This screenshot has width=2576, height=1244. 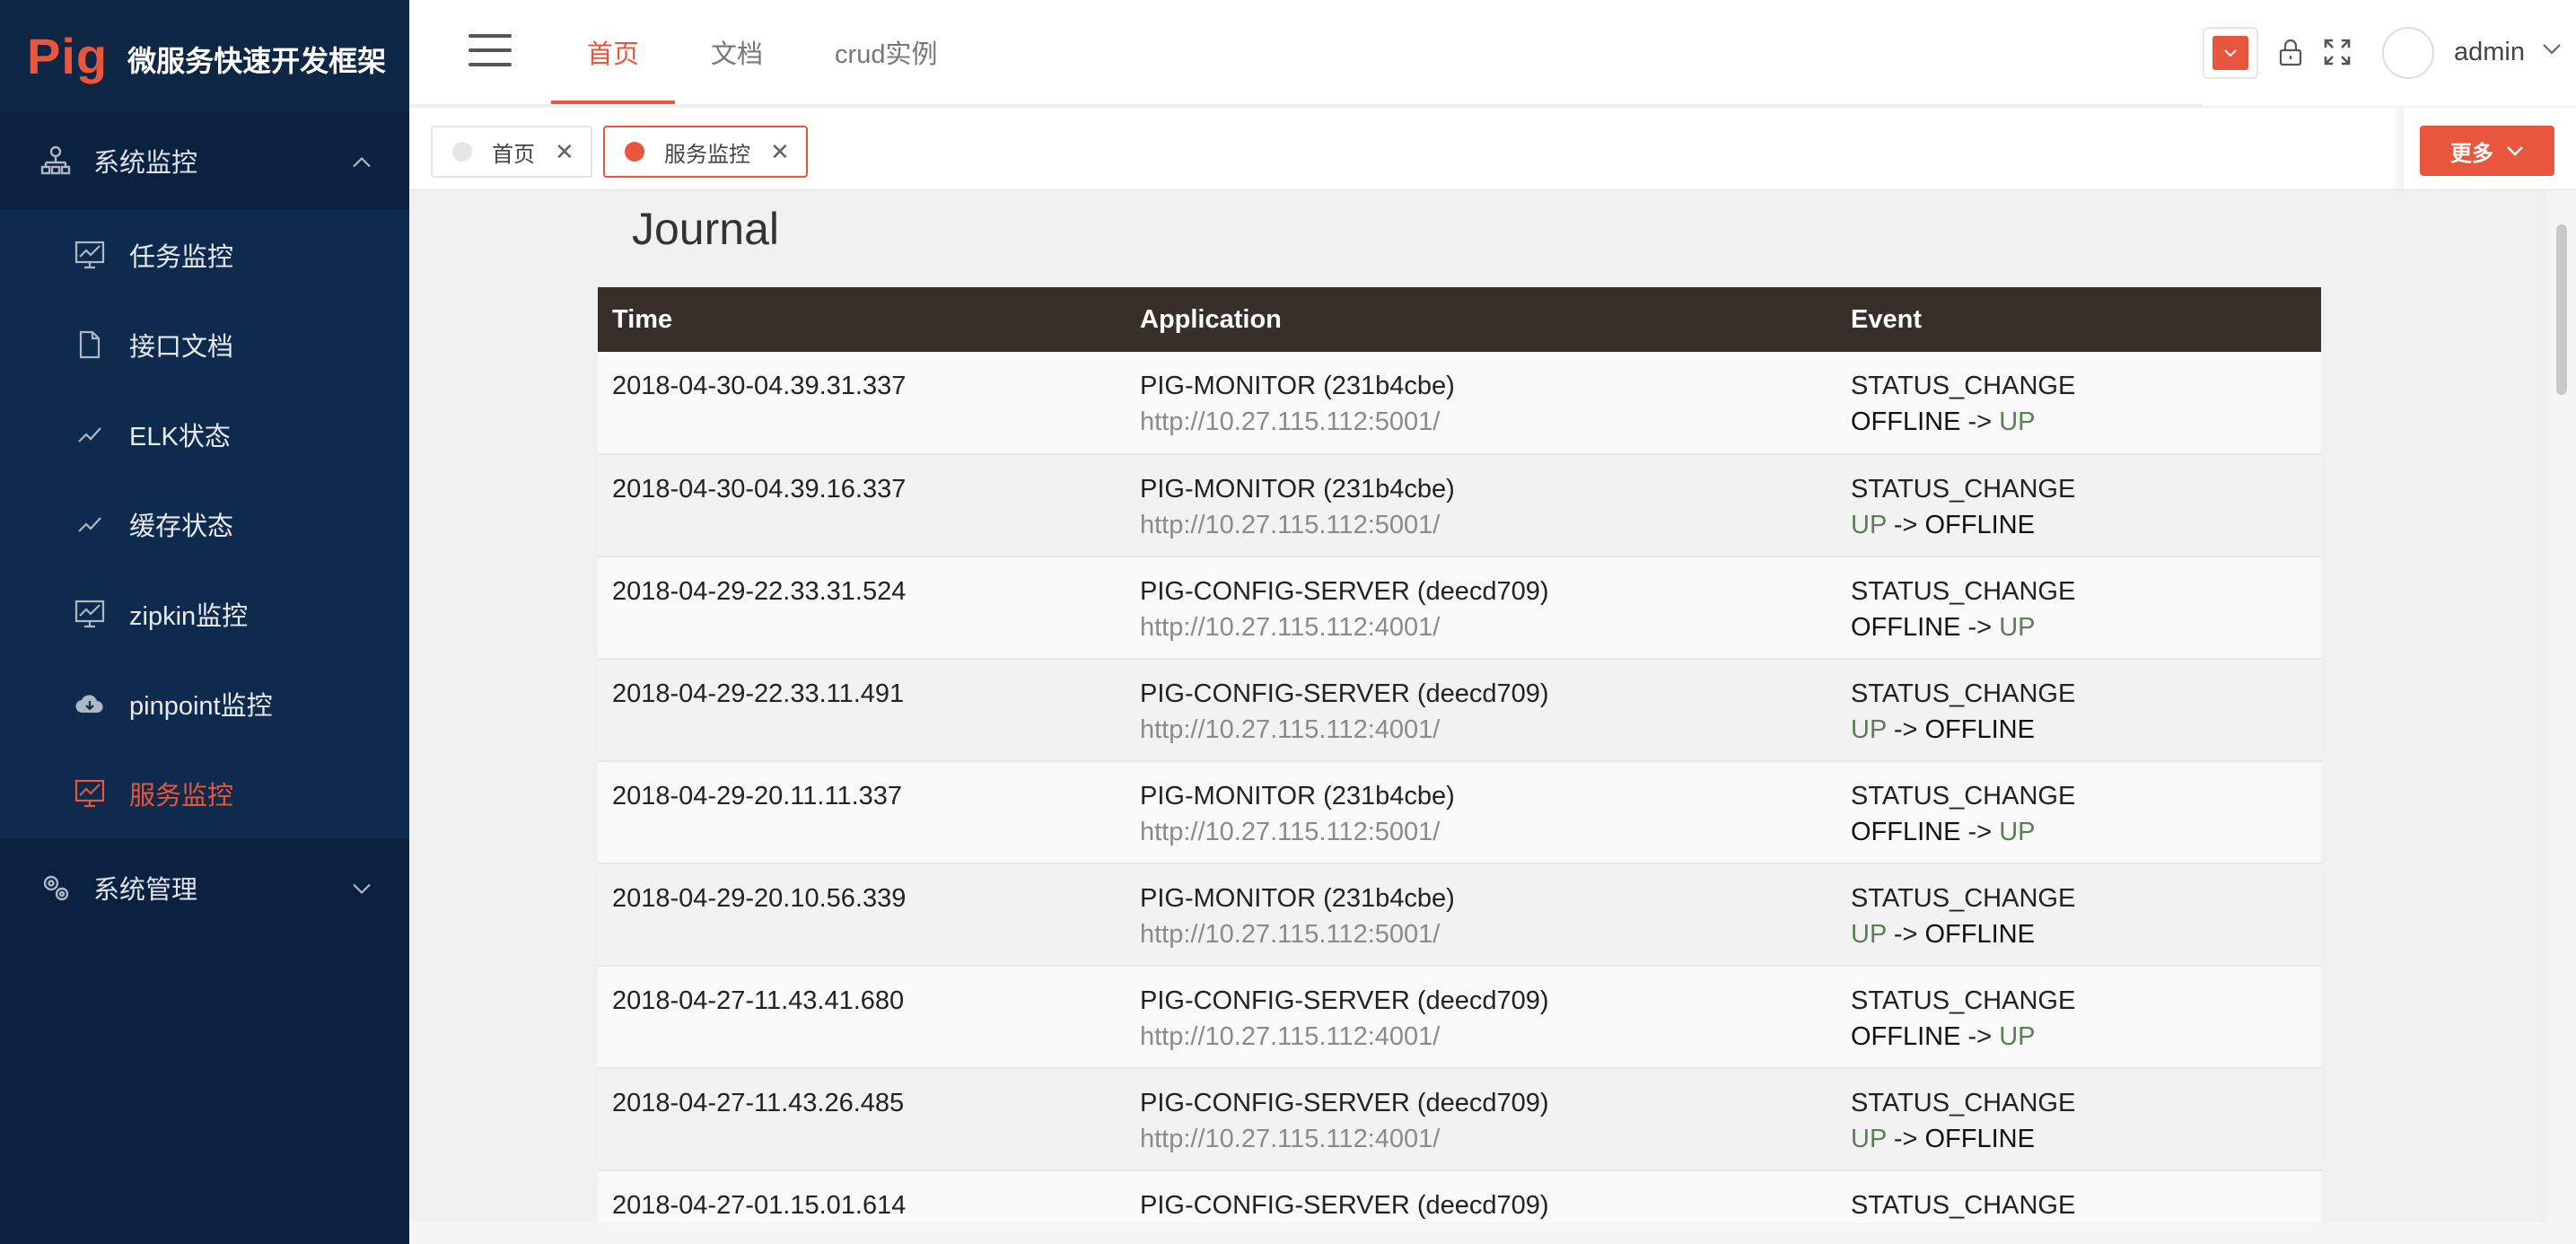 I want to click on vertical-scrollbar, so click(x=2561, y=706).